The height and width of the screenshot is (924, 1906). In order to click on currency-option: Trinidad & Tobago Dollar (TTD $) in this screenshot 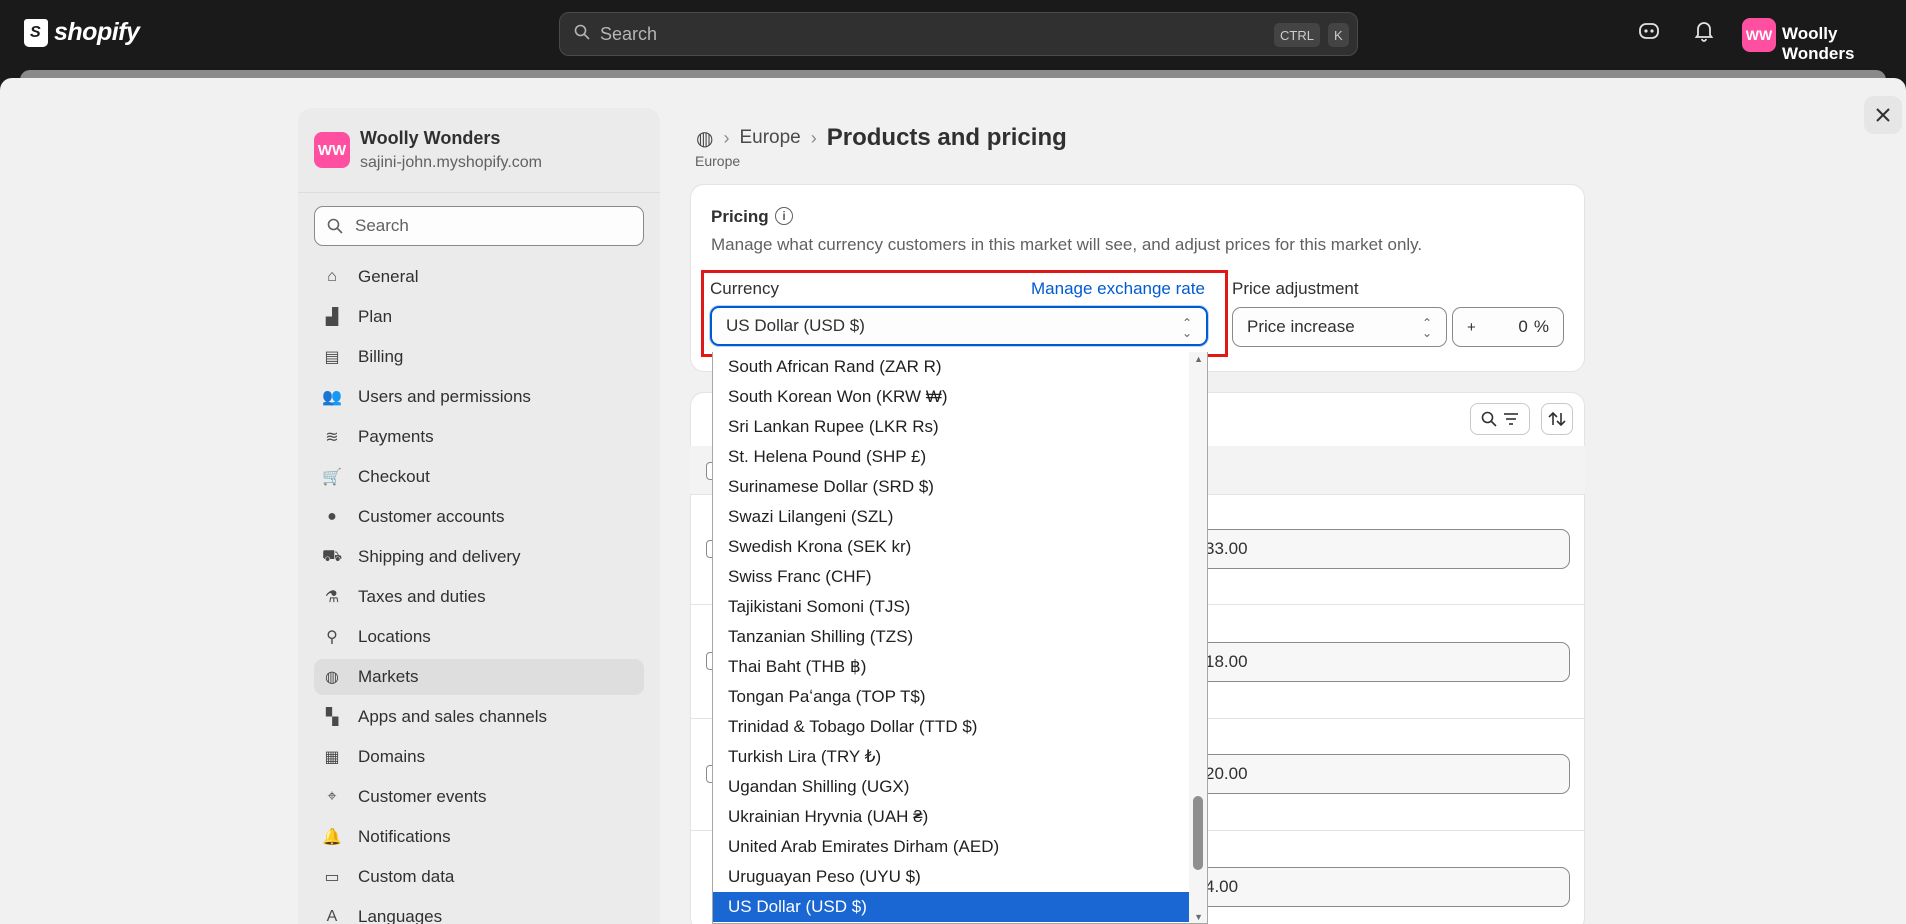, I will do `click(951, 727)`.